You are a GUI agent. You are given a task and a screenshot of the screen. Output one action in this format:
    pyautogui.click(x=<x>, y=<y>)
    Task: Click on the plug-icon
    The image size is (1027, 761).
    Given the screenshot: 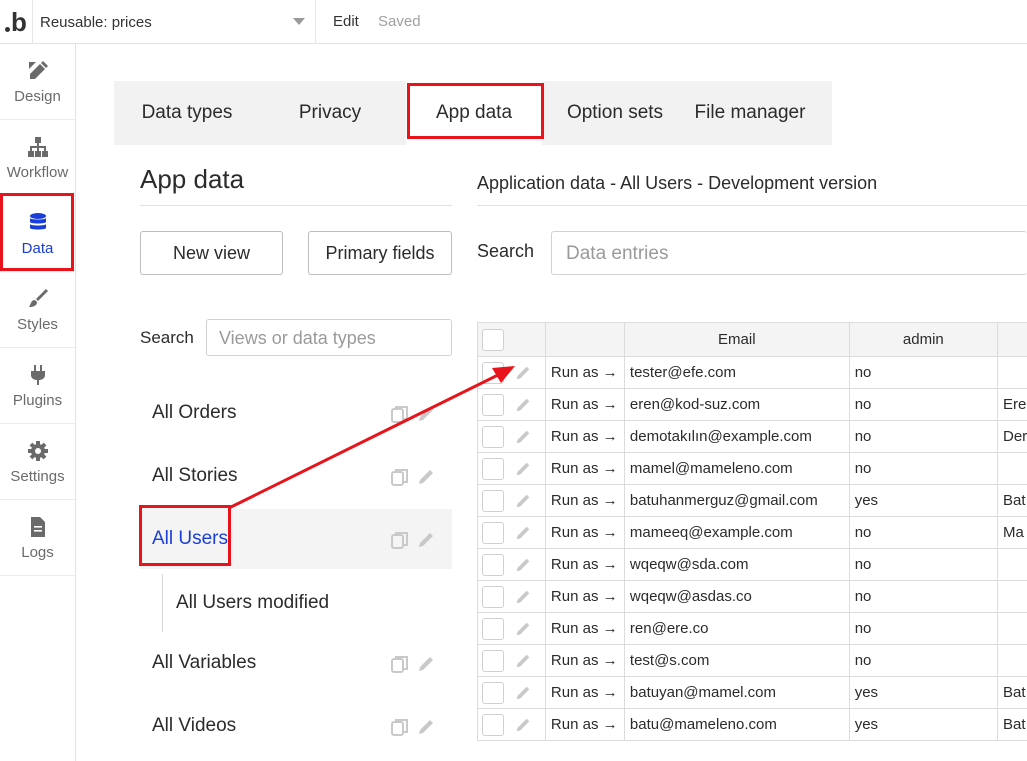 What is the action you would take?
    pyautogui.click(x=38, y=375)
    